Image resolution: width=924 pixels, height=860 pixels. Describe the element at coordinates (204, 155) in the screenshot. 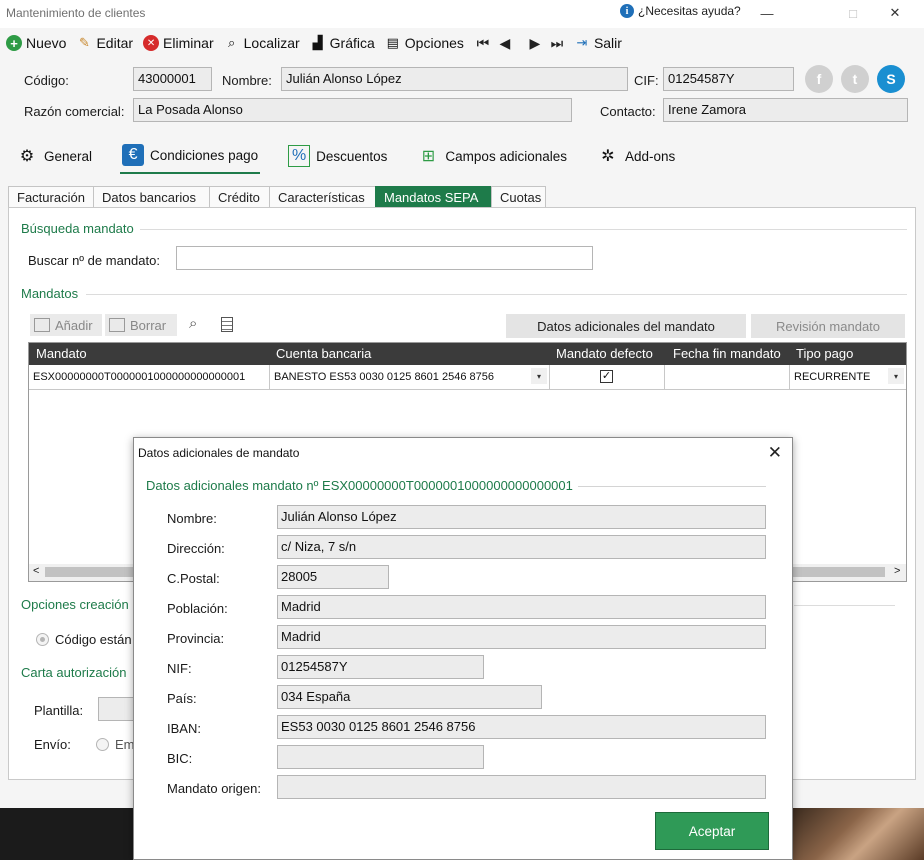

I see `tab-payment-conditions-label: Condiciones pago` at that location.